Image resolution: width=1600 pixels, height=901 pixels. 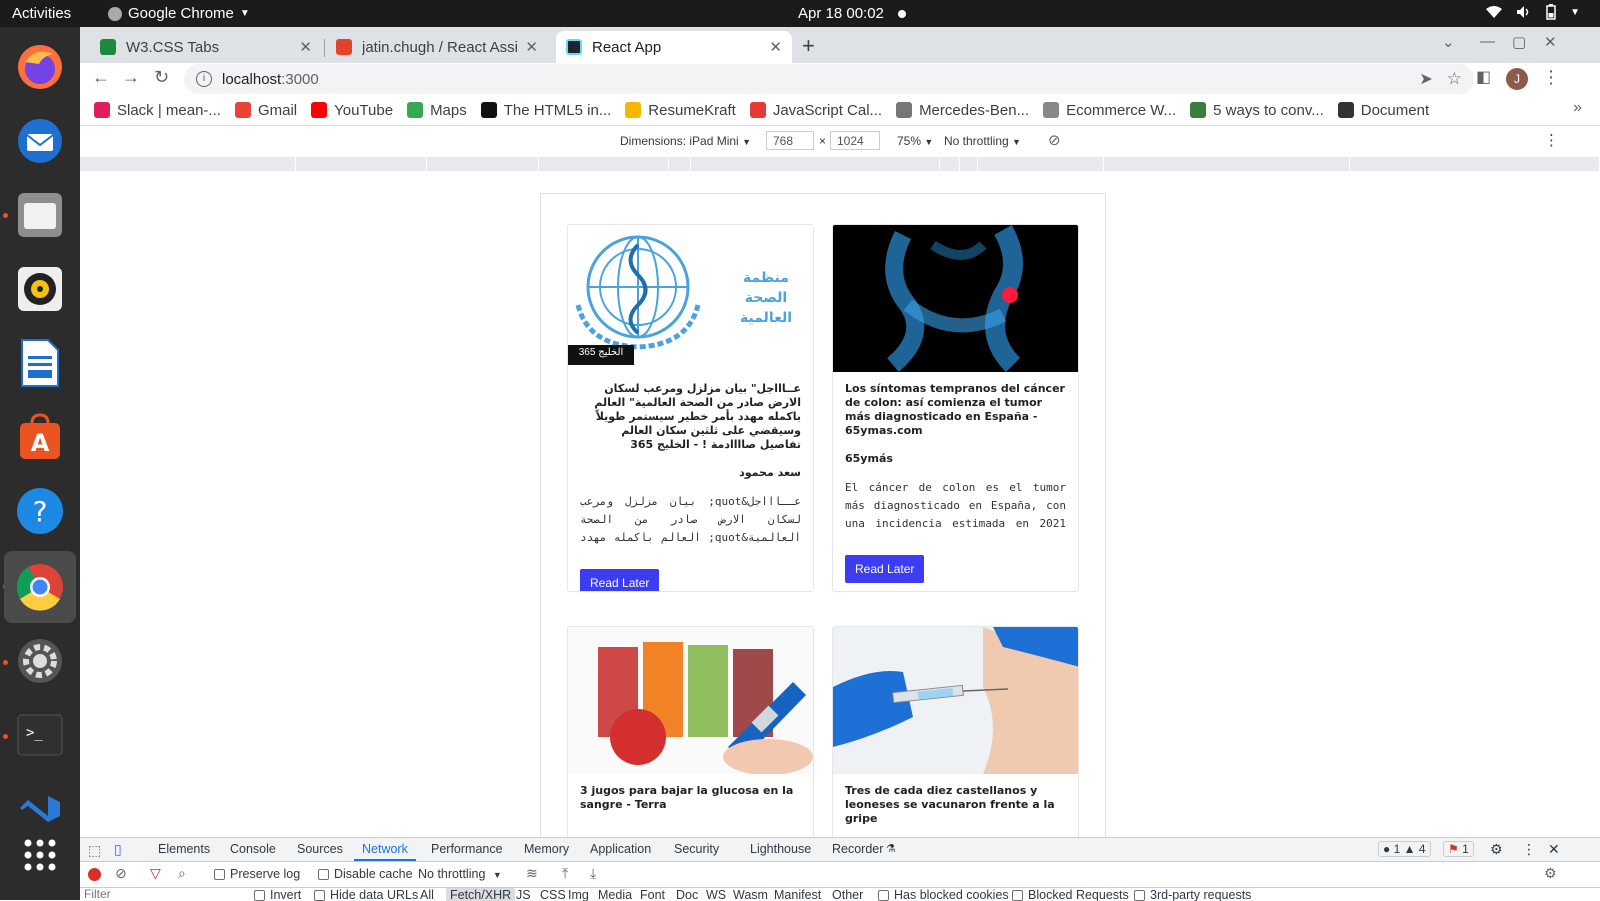 I want to click on rotate-icon: ⊘, so click(x=1054, y=140).